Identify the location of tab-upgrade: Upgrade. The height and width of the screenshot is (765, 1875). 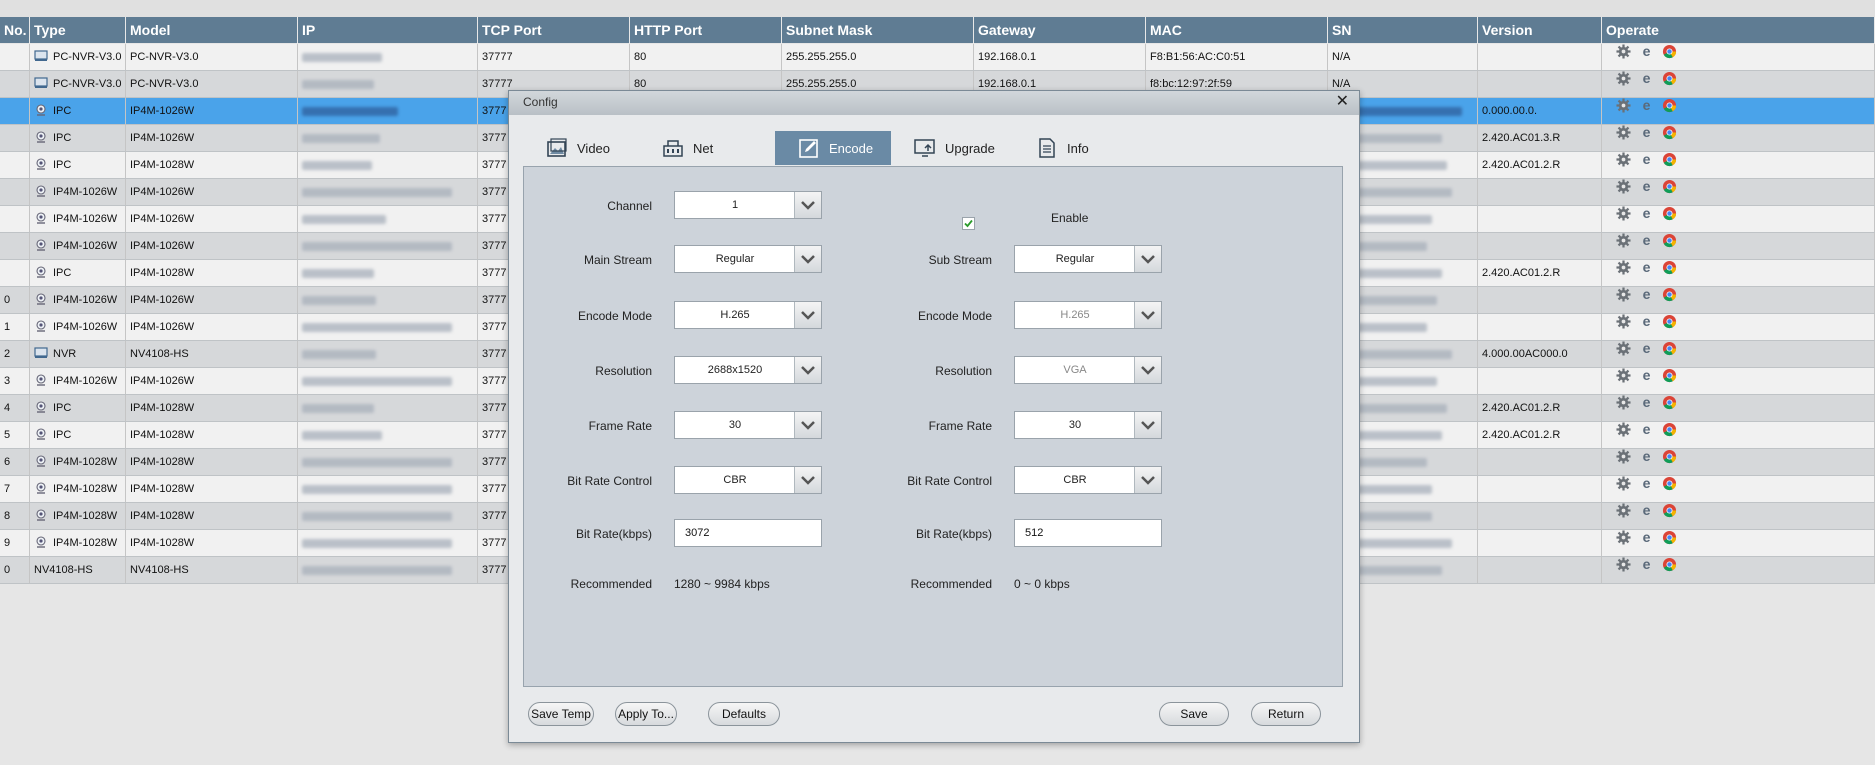
(949, 148).